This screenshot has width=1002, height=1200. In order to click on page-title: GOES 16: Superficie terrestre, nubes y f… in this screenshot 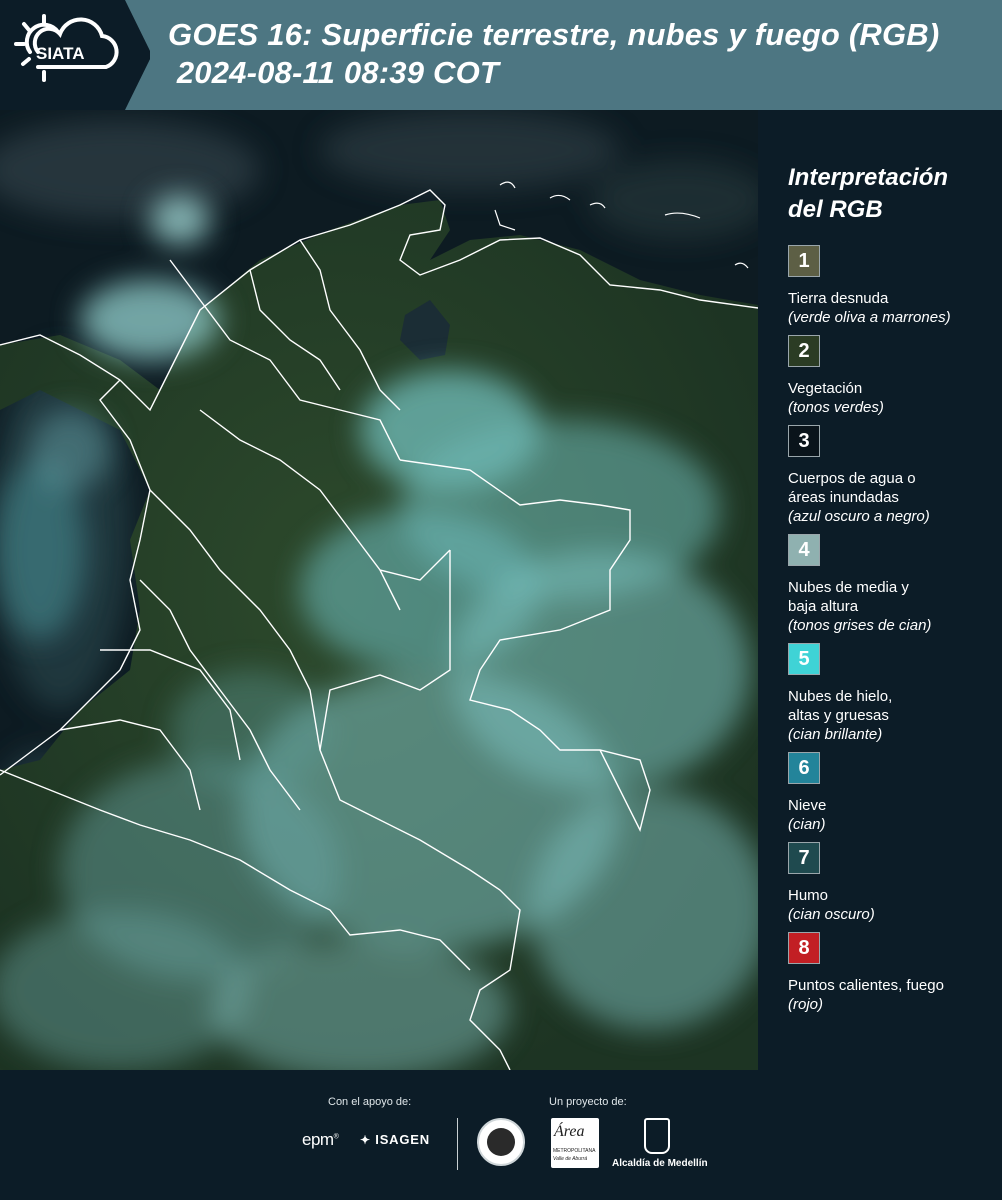, I will do `click(553, 54)`.